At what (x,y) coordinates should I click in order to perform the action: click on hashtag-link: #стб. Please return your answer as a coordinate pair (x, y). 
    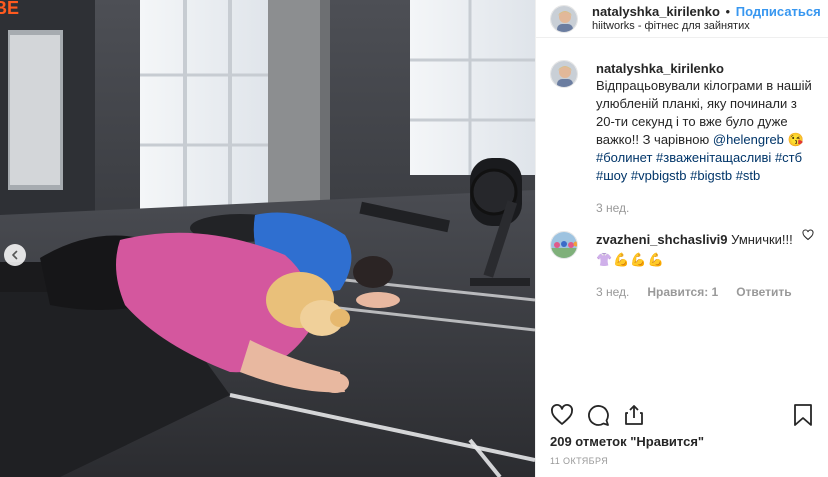
    Looking at the image, I should click on (788, 157).